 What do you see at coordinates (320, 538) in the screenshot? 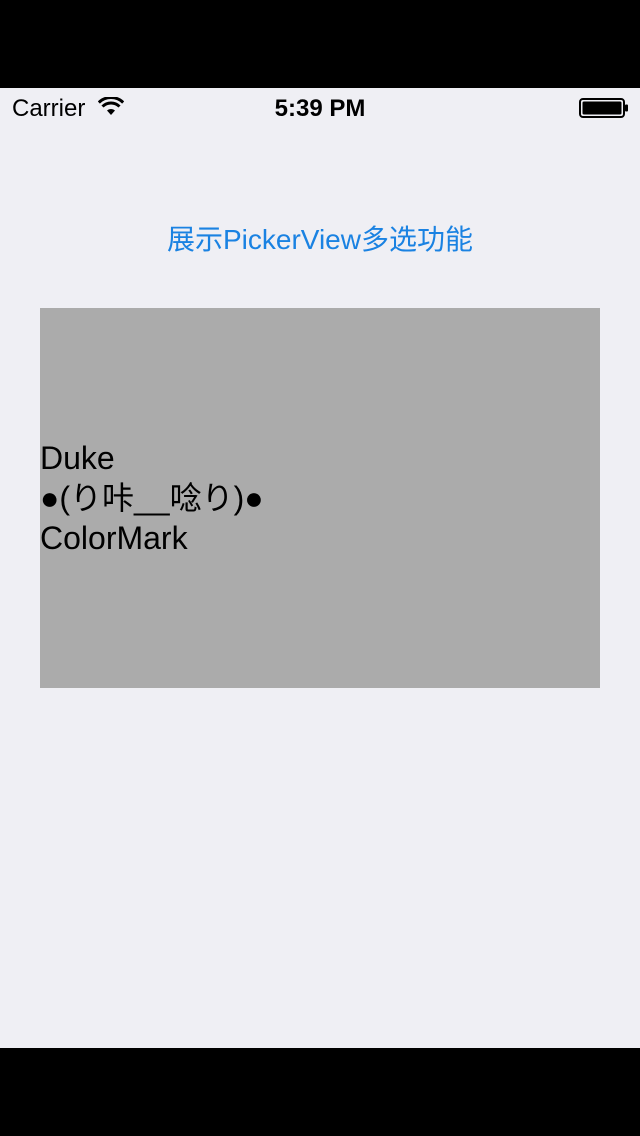
I see `picker-line-colormark: ColorMark` at bounding box center [320, 538].